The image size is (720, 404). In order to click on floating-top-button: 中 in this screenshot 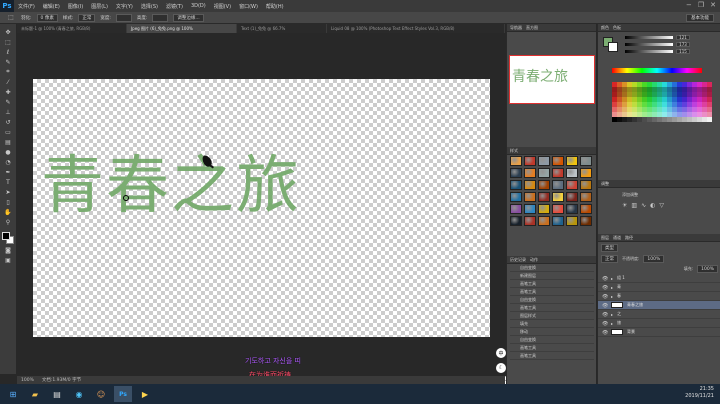, I will do `click(501, 353)`.